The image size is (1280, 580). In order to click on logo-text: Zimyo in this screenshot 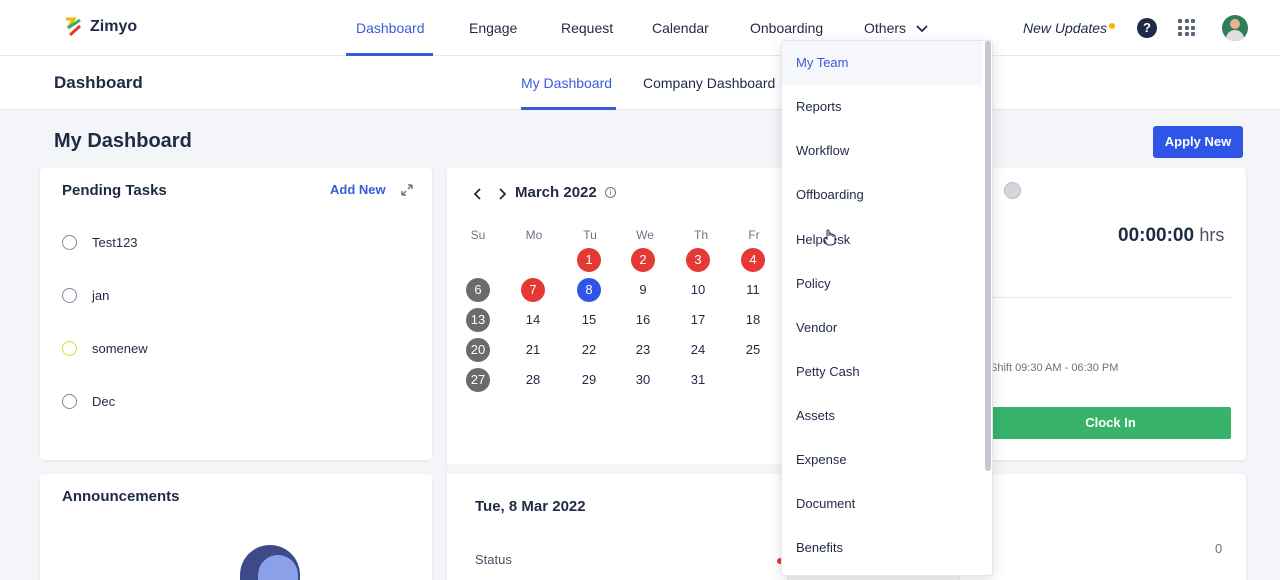, I will do `click(114, 26)`.